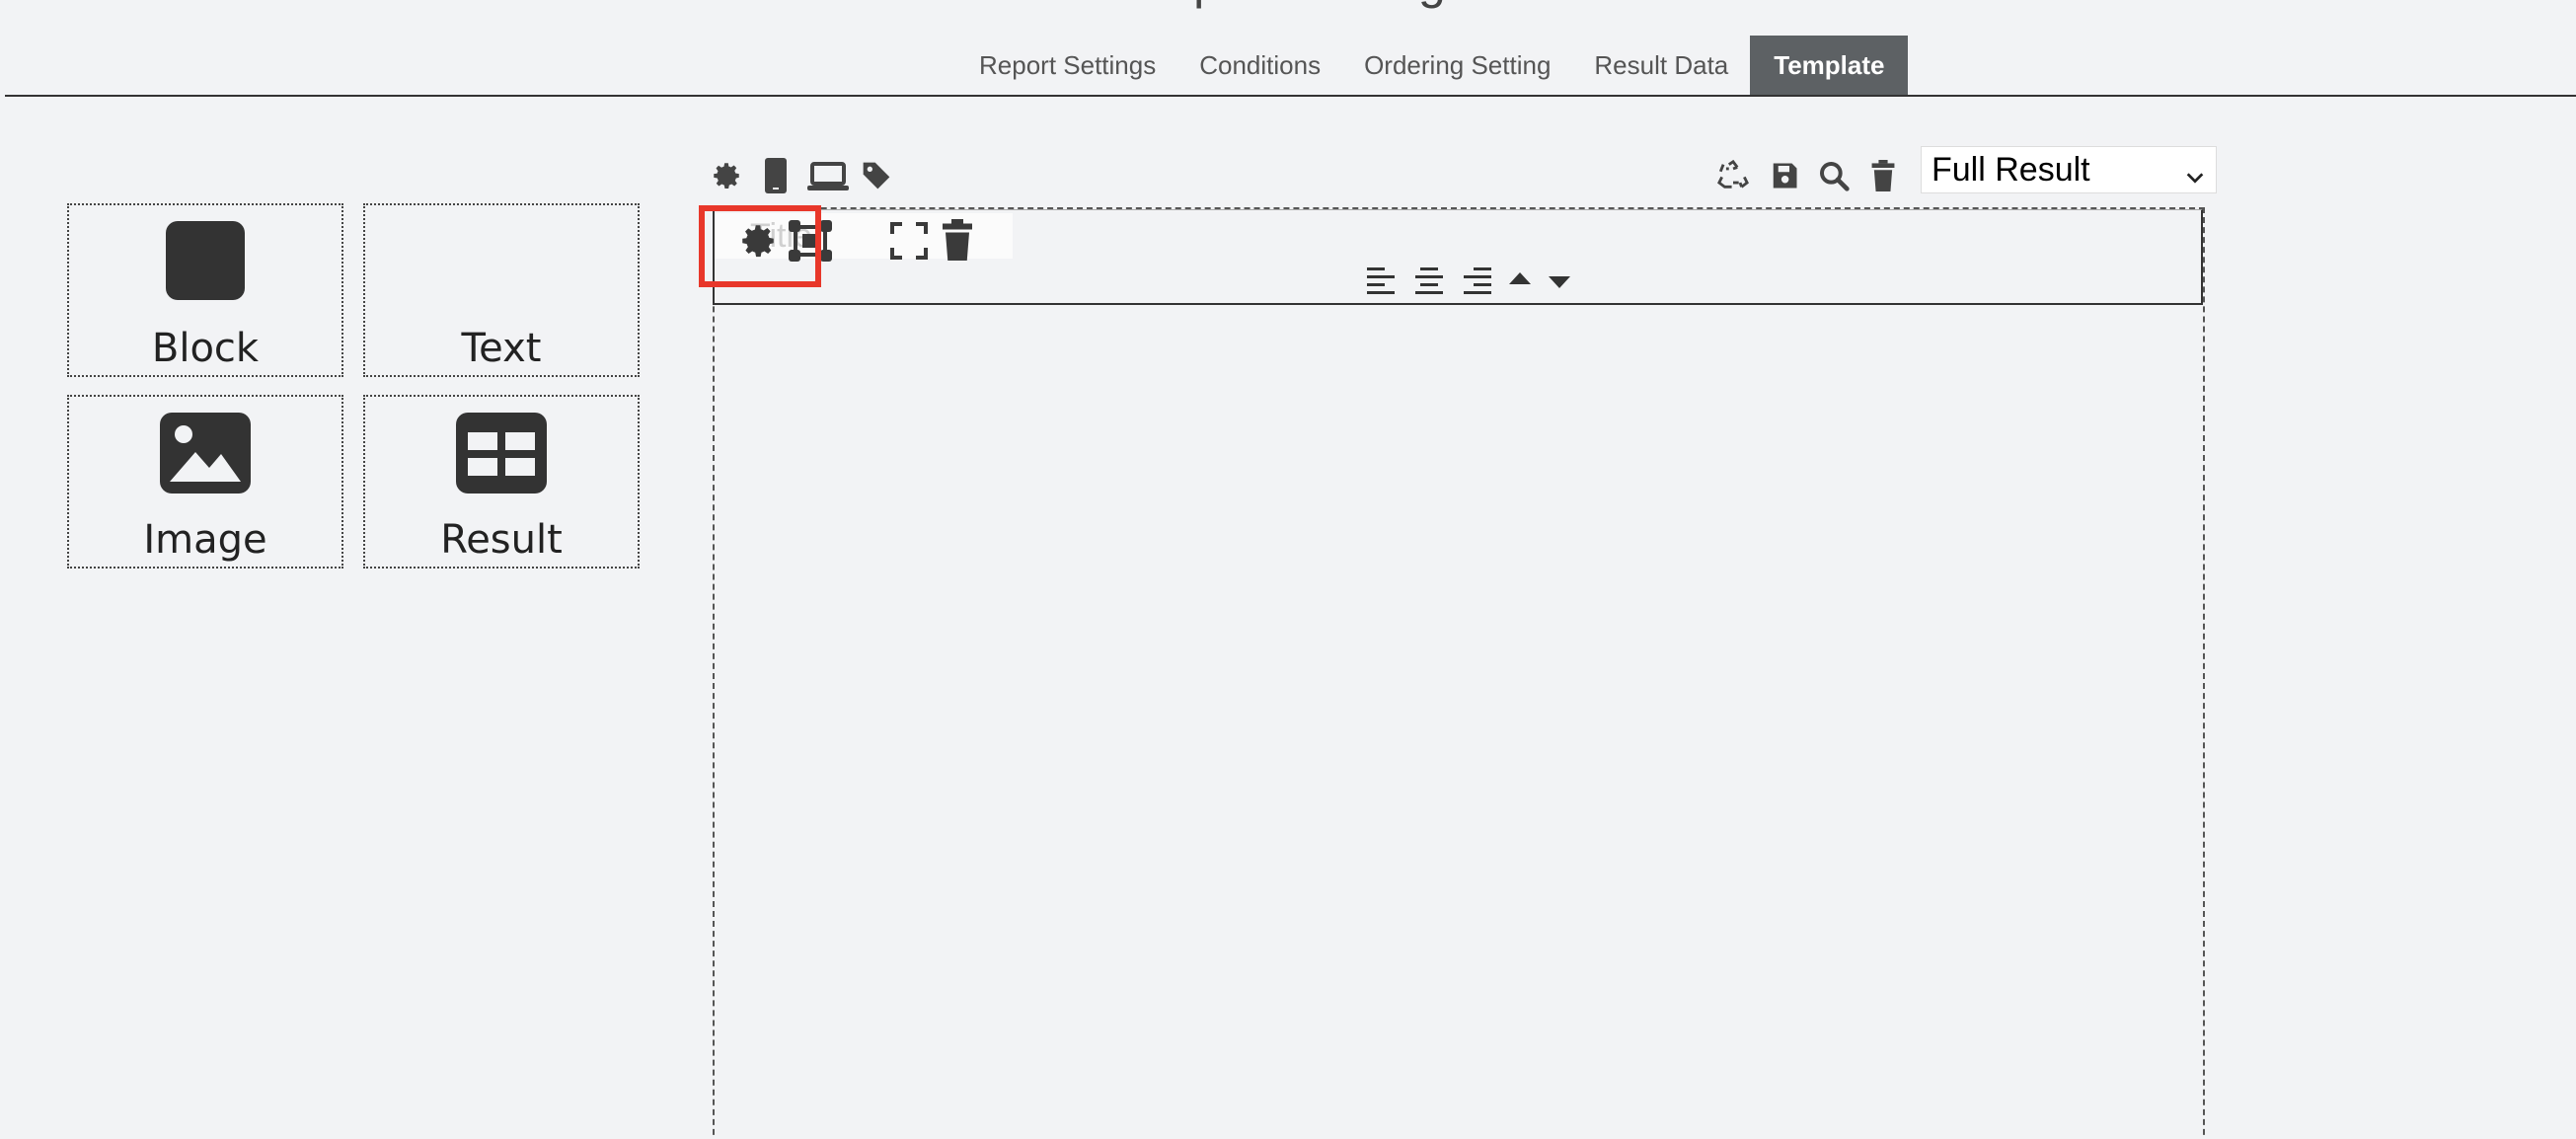 This screenshot has width=2576, height=1139. I want to click on save-icon, so click(1784, 175).